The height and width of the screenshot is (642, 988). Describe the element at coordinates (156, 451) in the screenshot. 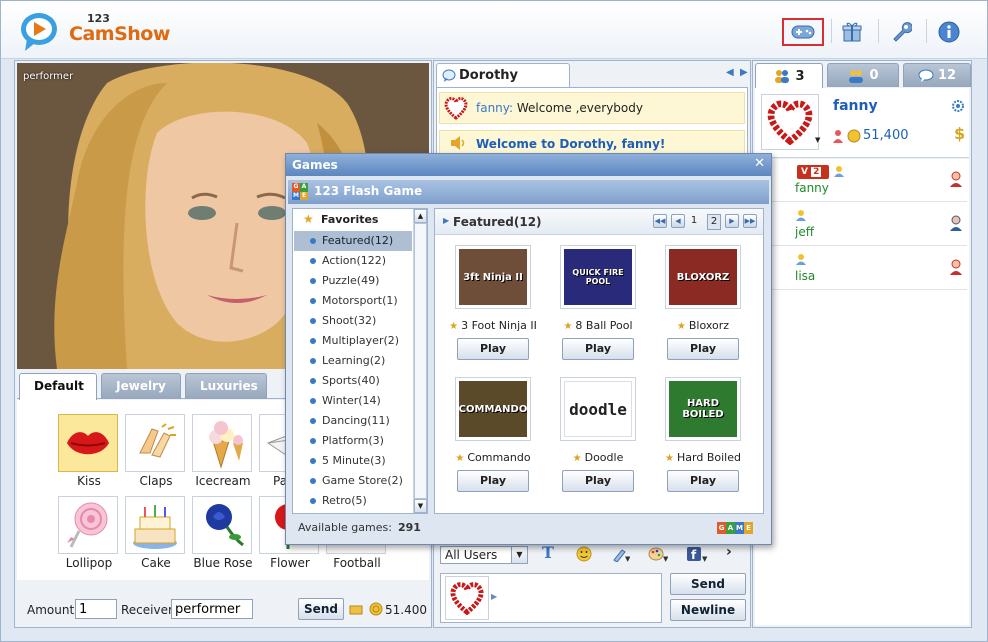

I see `gift-claps: Claps` at that location.